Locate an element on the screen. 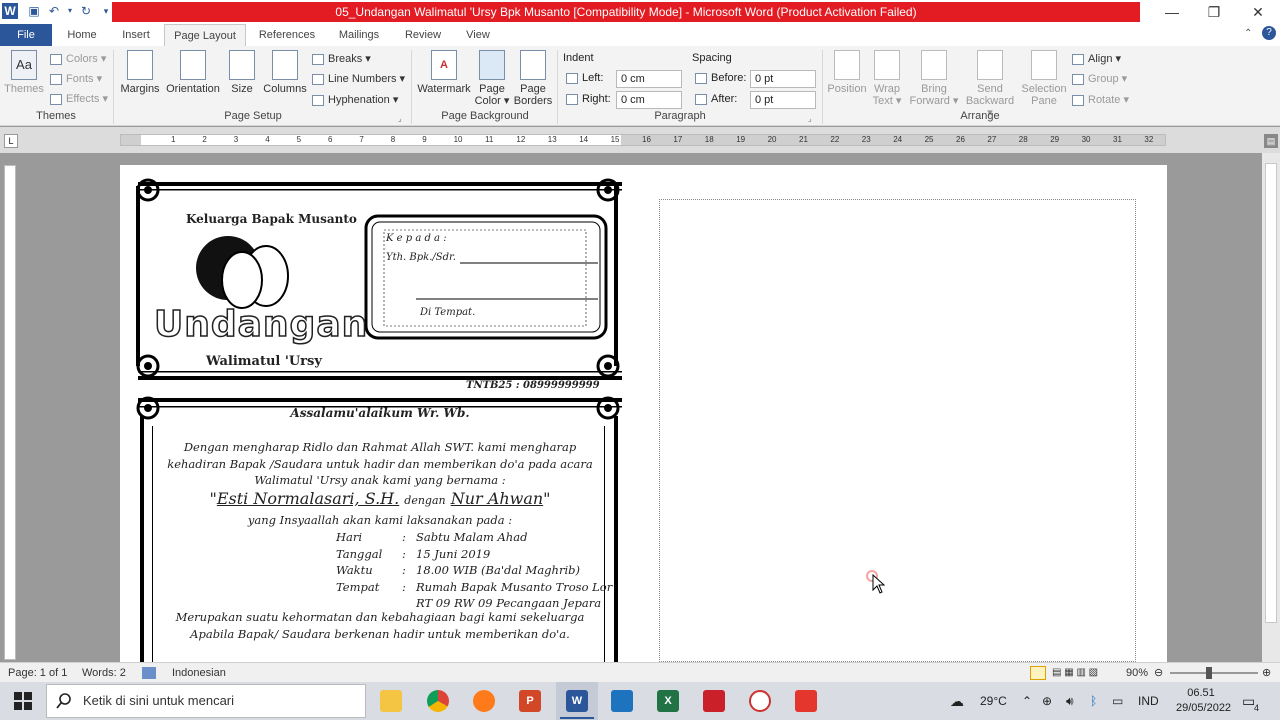 The height and width of the screenshot is (720, 1280). view-ruler-icon: ▤ is located at coordinates (1271, 141).